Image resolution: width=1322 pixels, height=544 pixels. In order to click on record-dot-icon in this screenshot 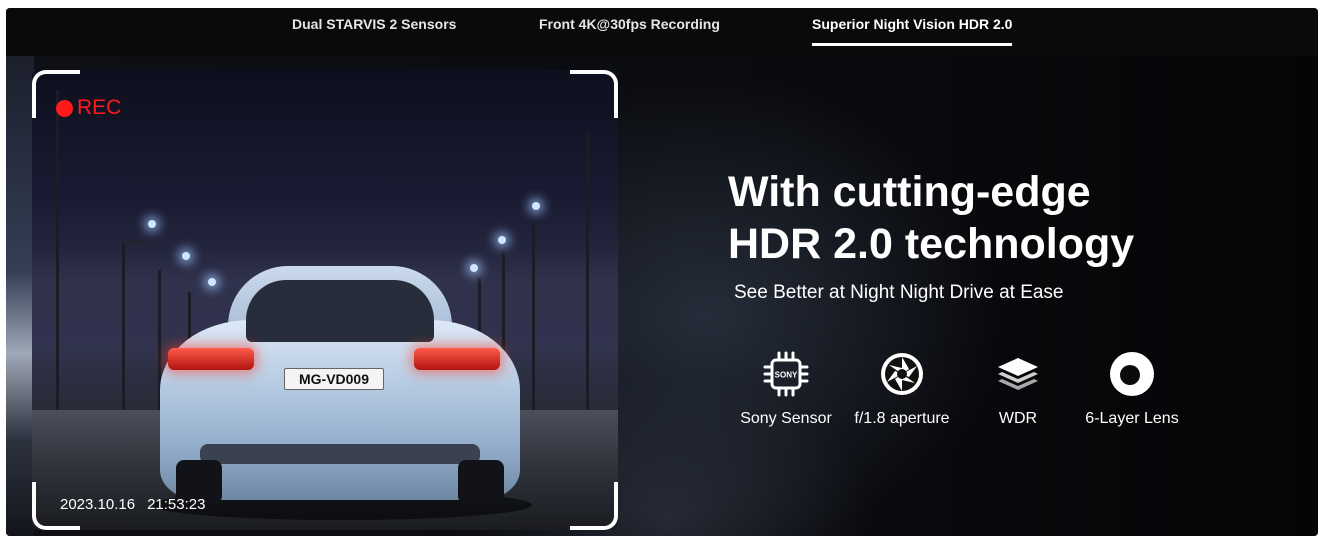, I will do `click(64, 108)`.